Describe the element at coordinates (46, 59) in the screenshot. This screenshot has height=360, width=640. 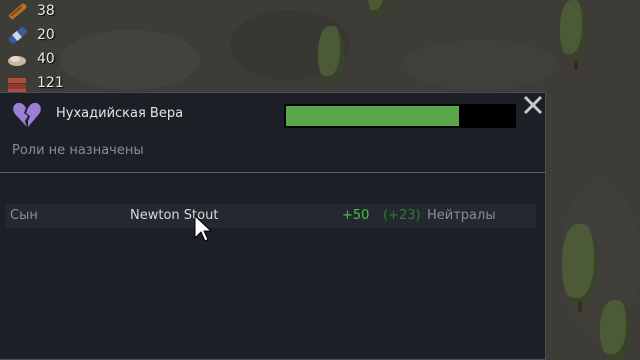
I see `resource-count: 40` at that location.